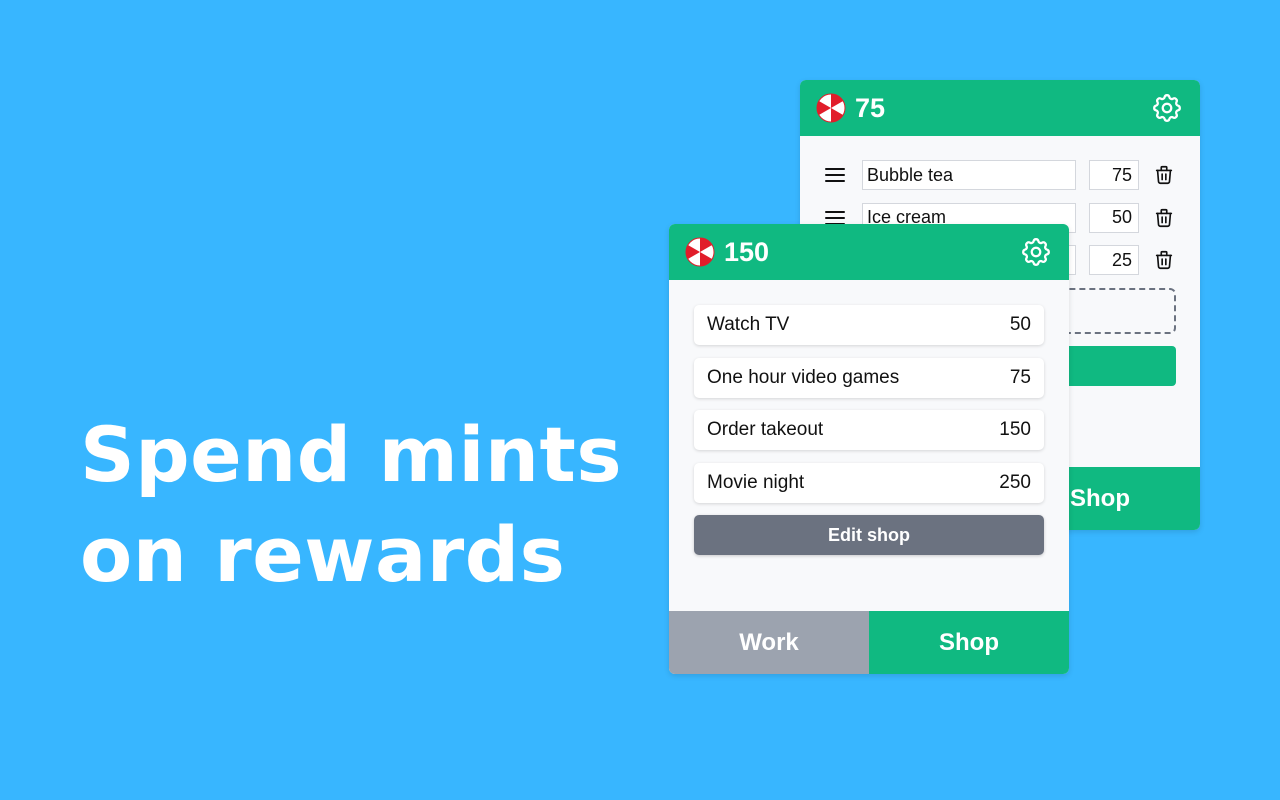 This screenshot has width=1280, height=800. I want to click on mint-balance: 150, so click(747, 251).